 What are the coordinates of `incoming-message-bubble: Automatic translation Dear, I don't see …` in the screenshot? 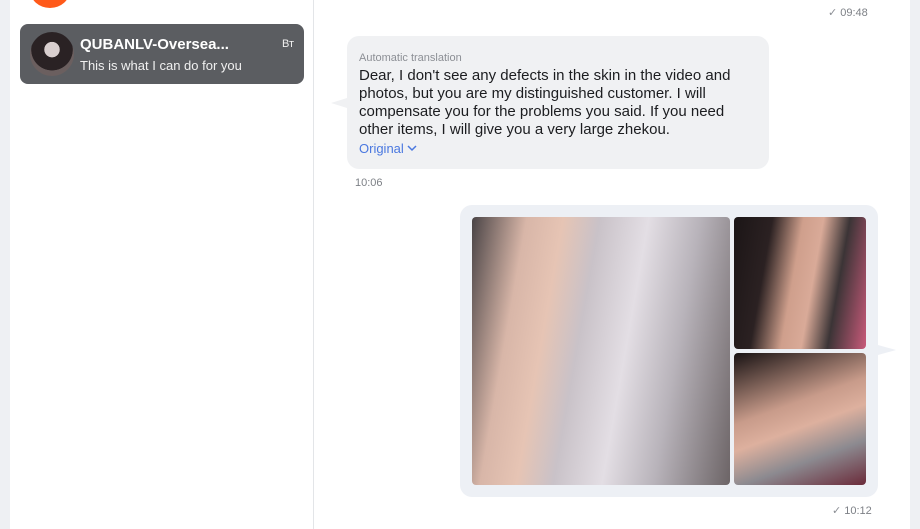 It's located at (550, 102).